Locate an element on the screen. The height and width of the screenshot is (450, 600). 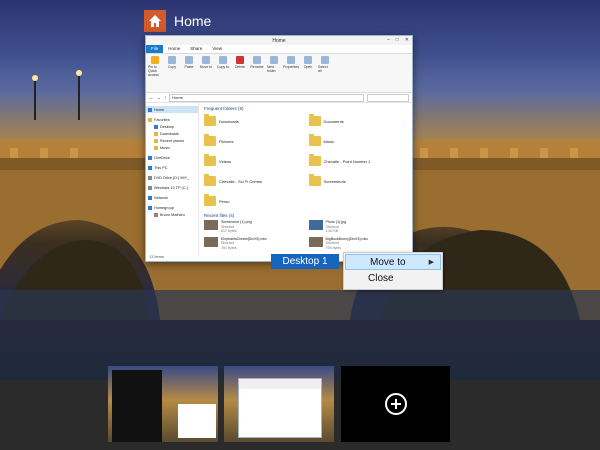
lamp-posts-illustration is located at coordinates (57, 95).